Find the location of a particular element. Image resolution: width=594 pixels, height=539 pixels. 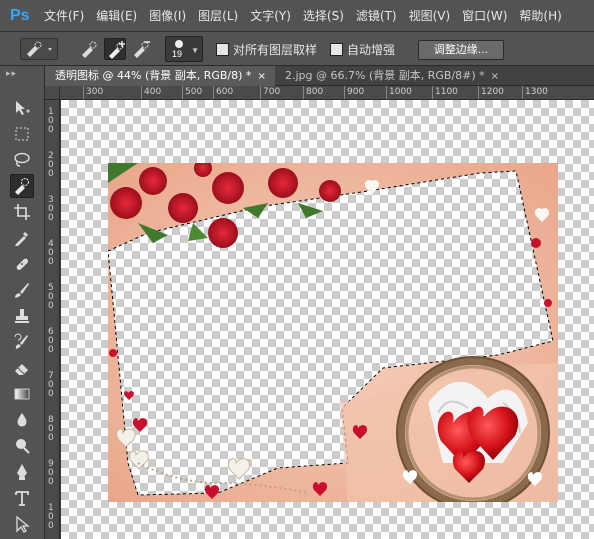

brush-icon is located at coordinates (22, 290).